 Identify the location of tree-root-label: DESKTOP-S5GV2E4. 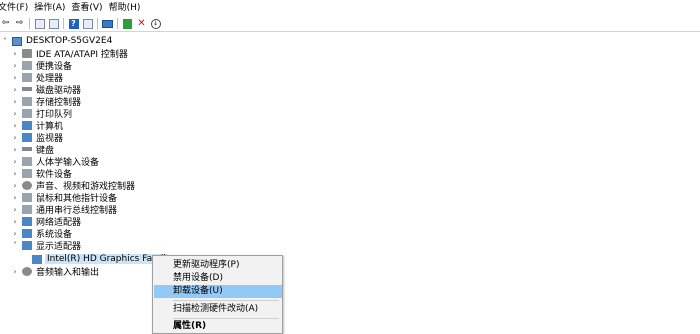
(69, 41).